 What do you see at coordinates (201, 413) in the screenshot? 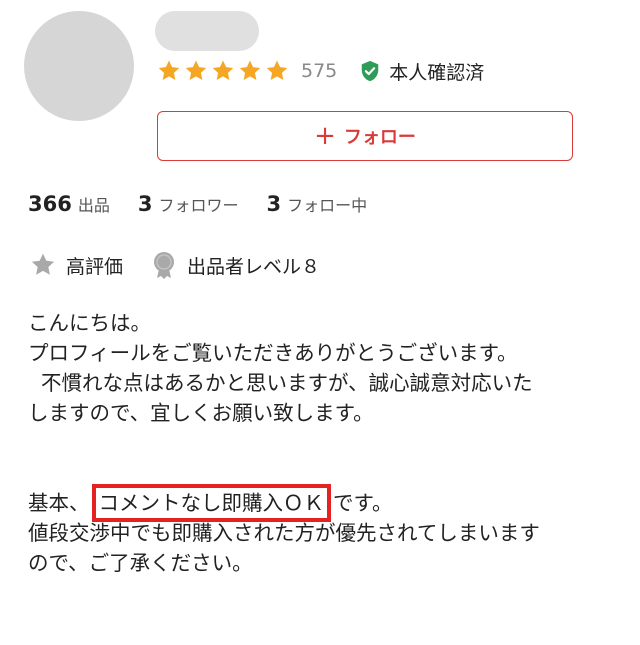
I see `bio-line: しますので、宜しくお願い致します。` at bounding box center [201, 413].